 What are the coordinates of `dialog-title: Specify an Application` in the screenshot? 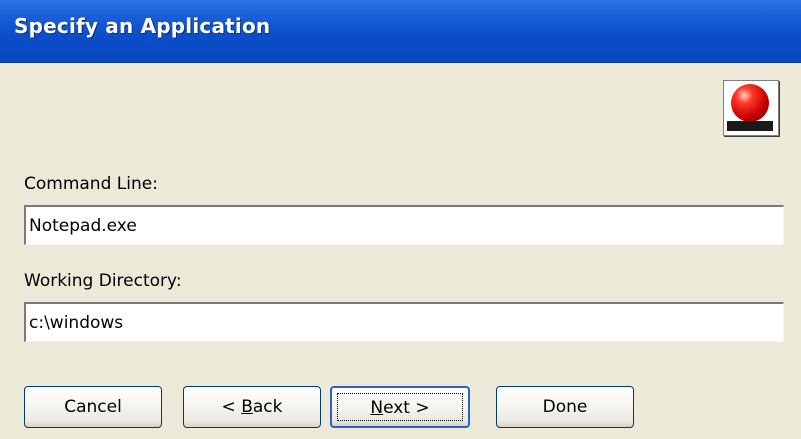 It's located at (142, 26).